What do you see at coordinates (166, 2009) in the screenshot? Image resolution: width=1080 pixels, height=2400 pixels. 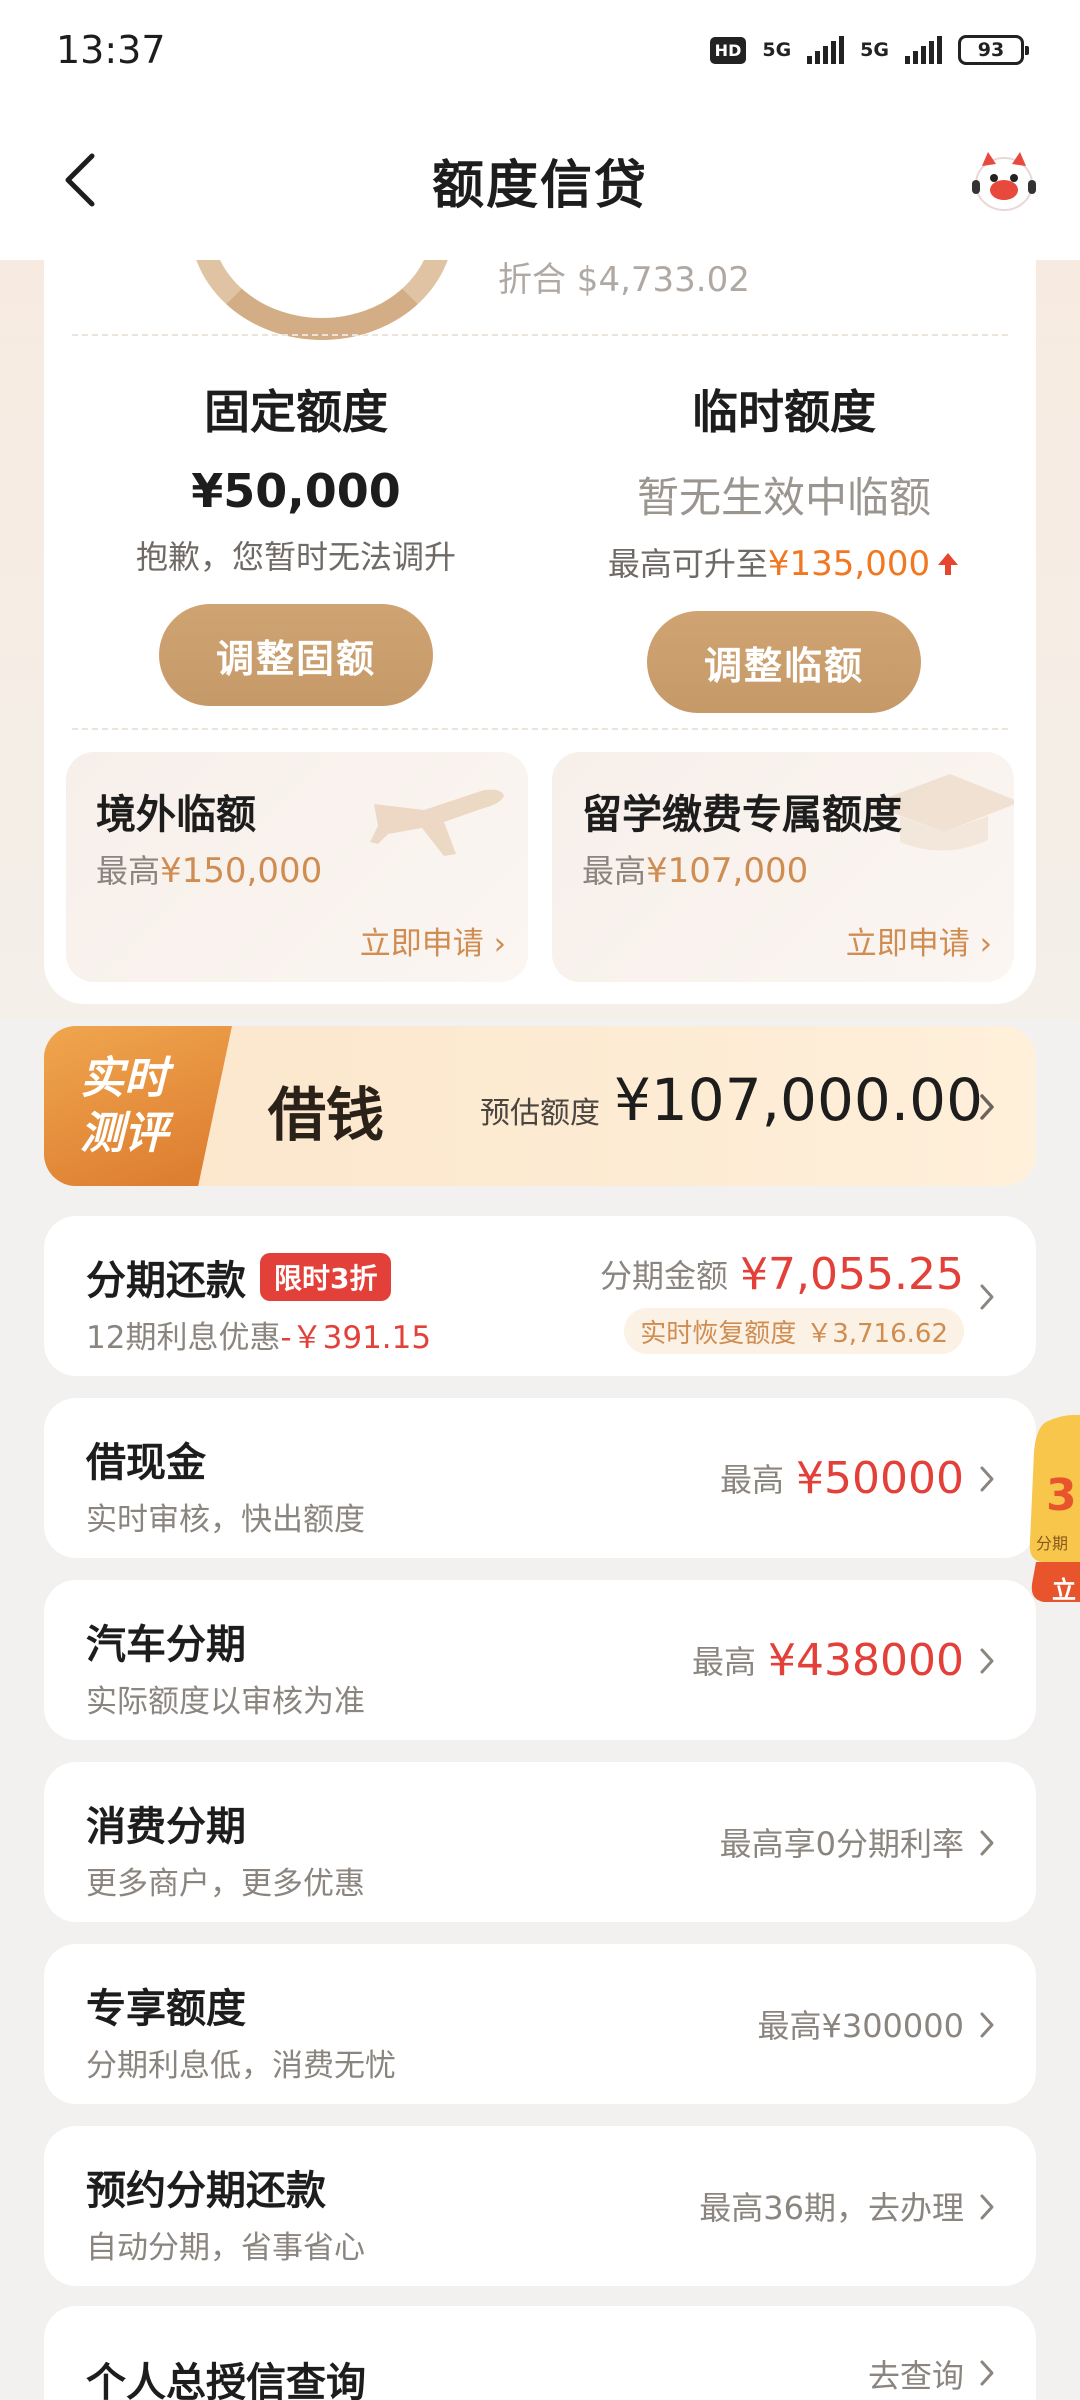 I see `list-item-title: 专享额度` at bounding box center [166, 2009].